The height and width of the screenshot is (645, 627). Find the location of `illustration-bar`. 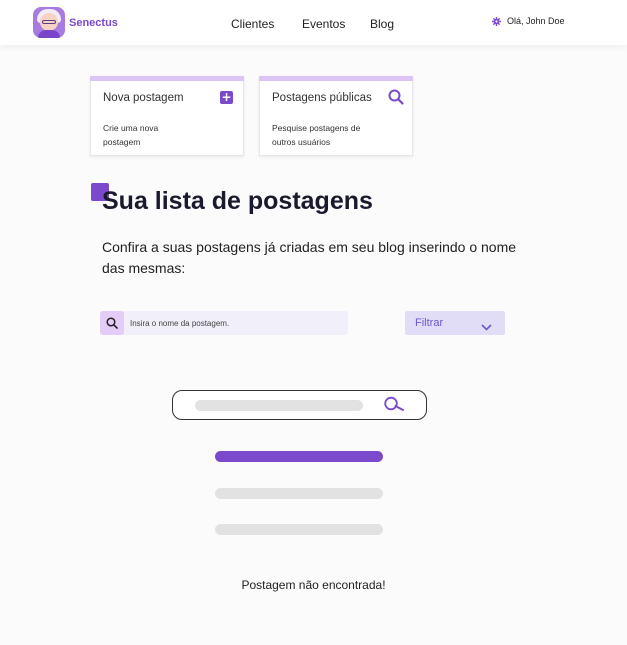

illustration-bar is located at coordinates (279, 405).